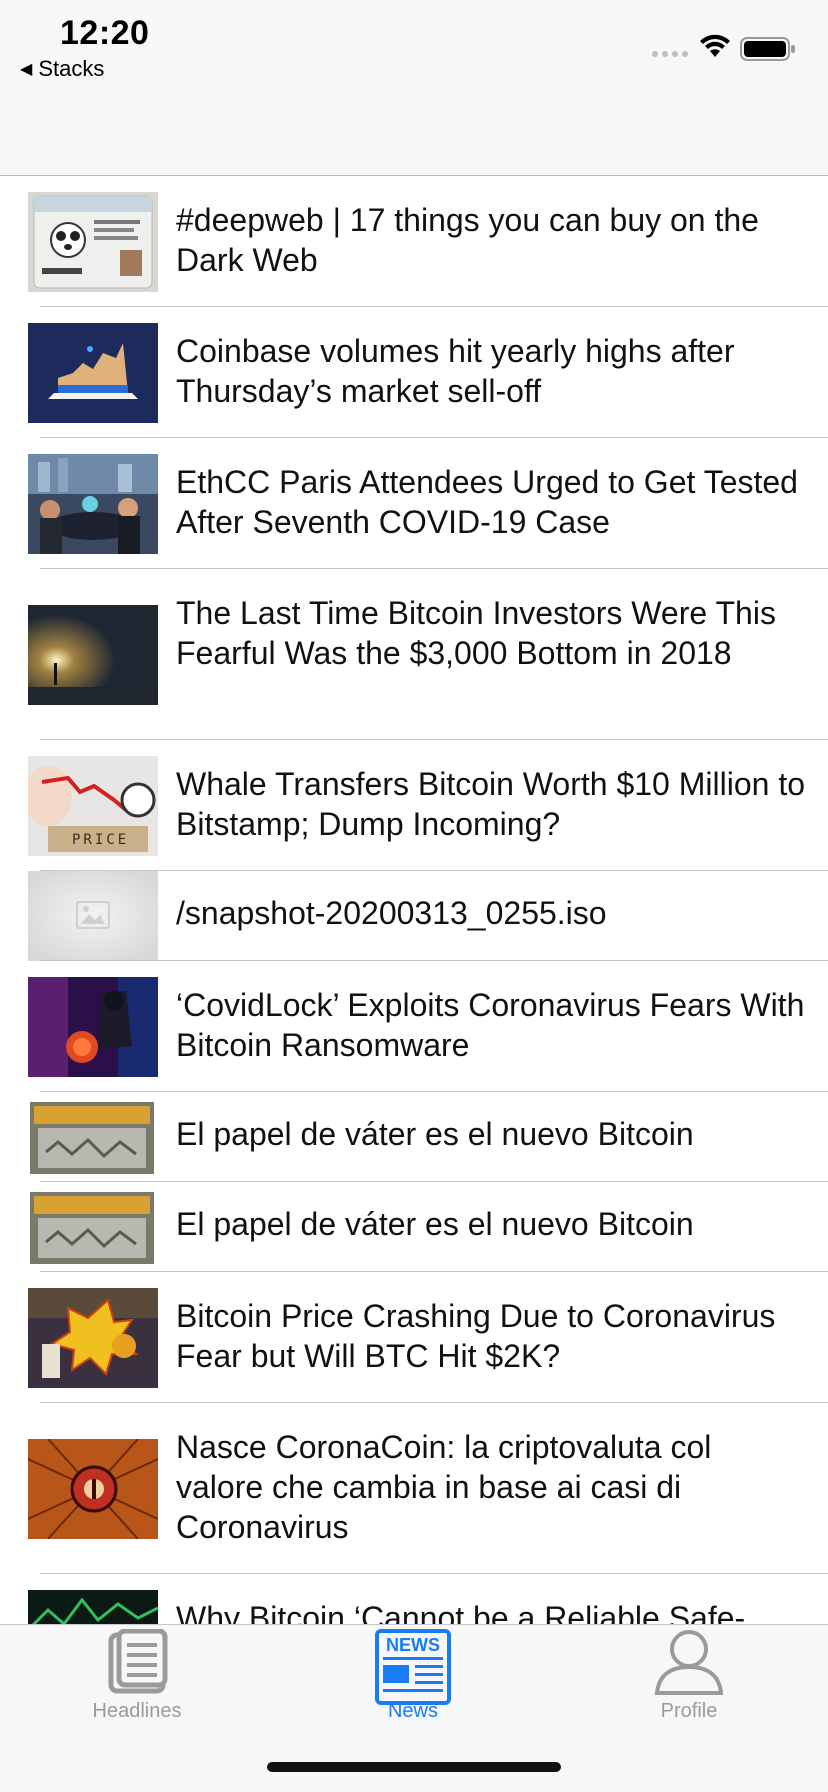  I want to click on tab-profile: Profile, so click(689, 1676).